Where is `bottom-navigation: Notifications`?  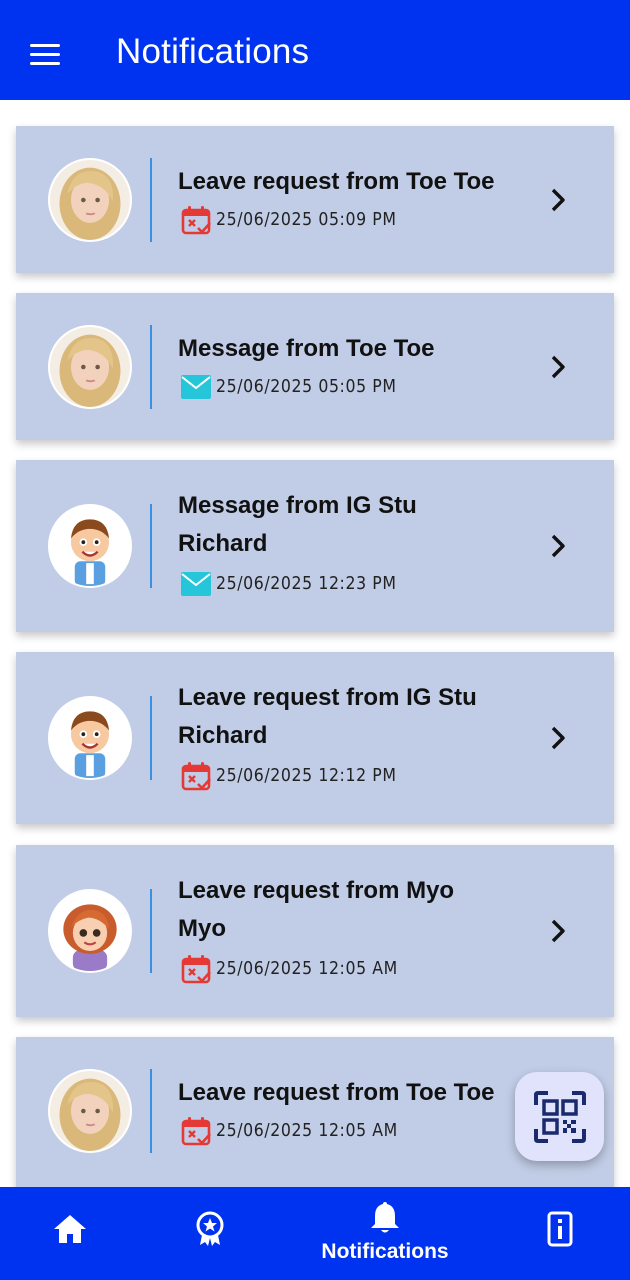
bottom-navigation: Notifications is located at coordinates (315, 1233).